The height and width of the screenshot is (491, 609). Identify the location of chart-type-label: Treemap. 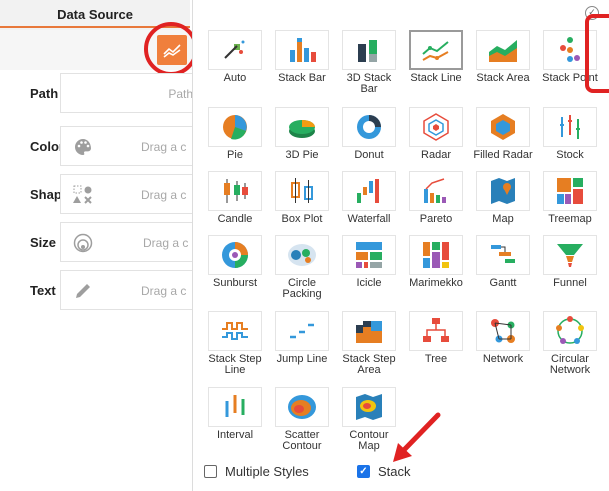
(570, 219).